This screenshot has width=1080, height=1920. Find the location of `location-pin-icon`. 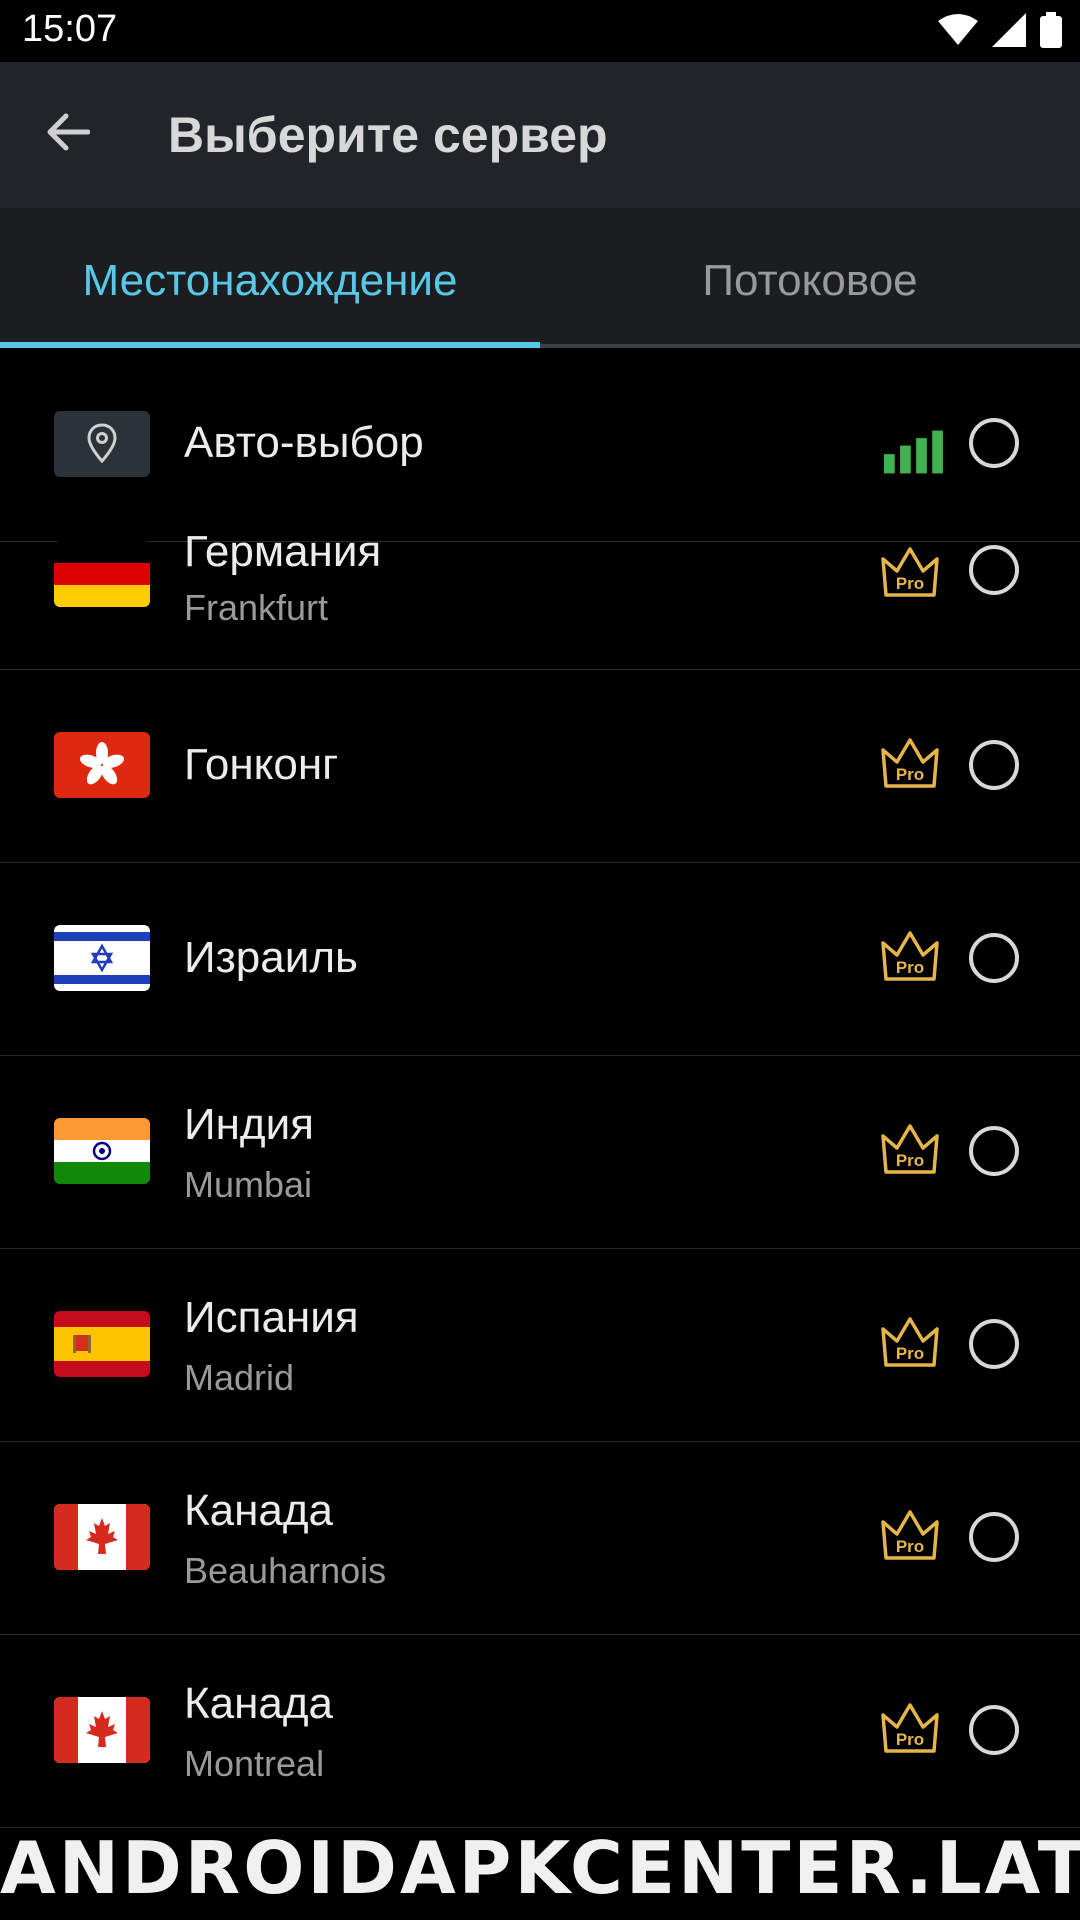

location-pin-icon is located at coordinates (102, 444).